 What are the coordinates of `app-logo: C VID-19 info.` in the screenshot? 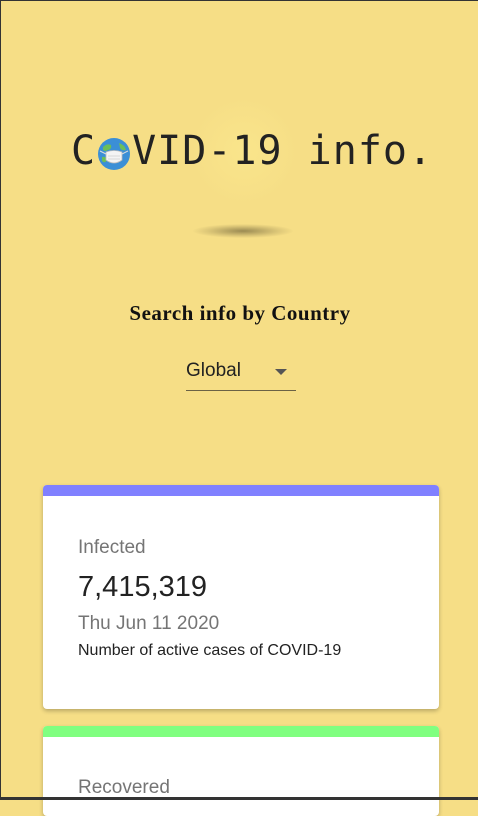 It's located at (252, 151).